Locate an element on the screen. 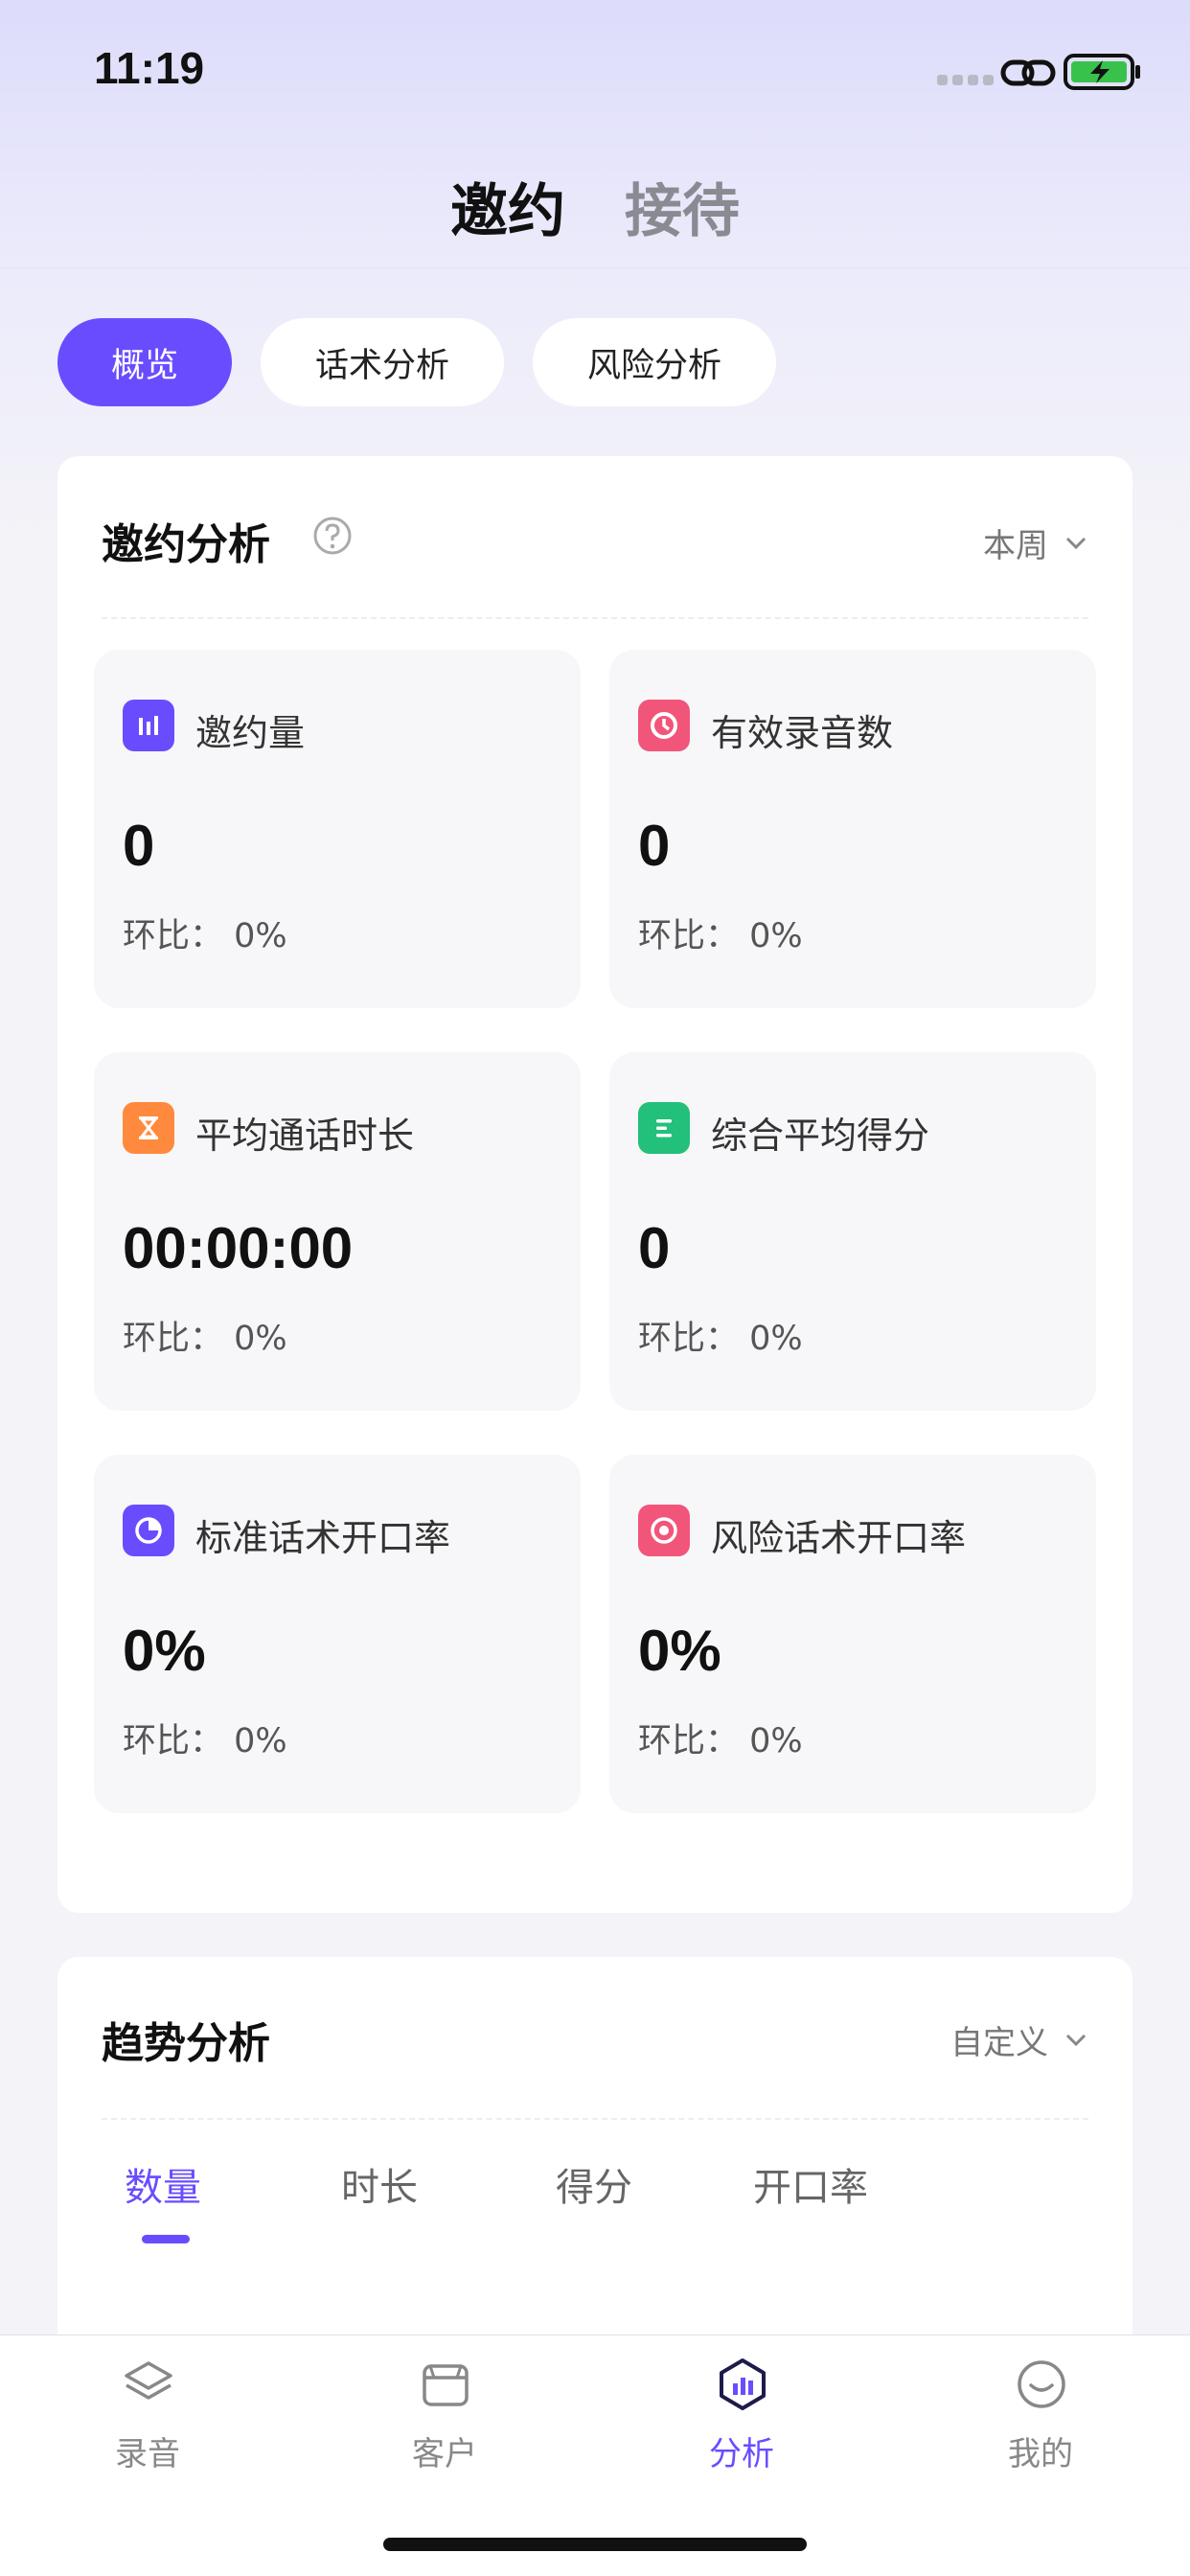 The height and width of the screenshot is (2576, 1190). tab-open-rate: 开口率 is located at coordinates (810, 2184).